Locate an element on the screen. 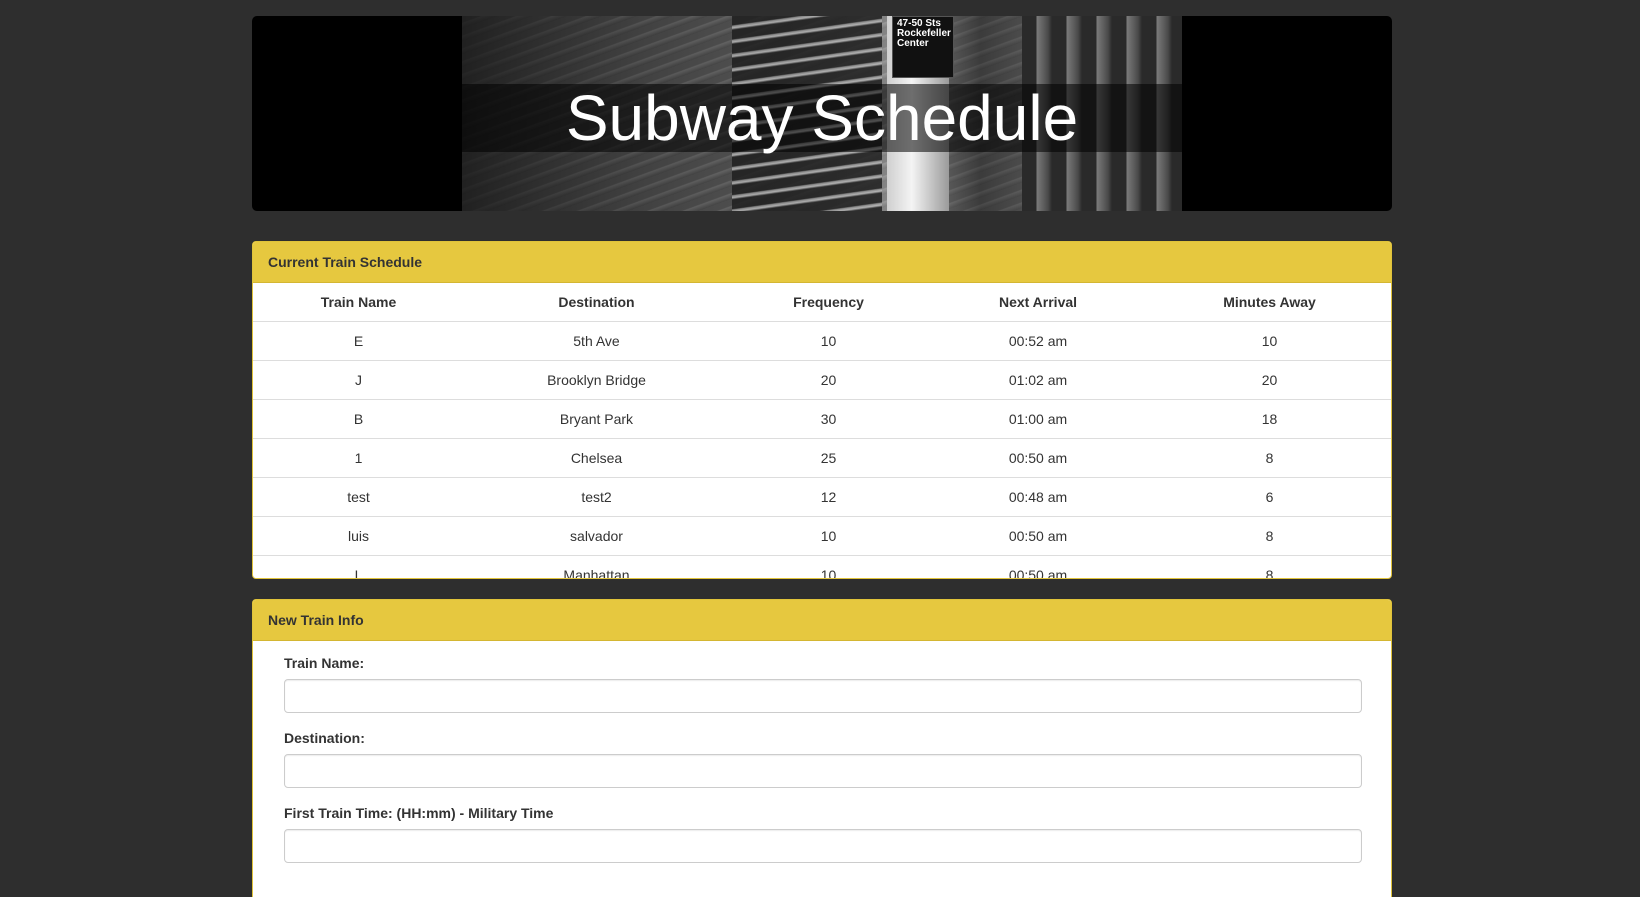 The image size is (1640, 897). cell-minutes-away: 20 is located at coordinates (1269, 380).